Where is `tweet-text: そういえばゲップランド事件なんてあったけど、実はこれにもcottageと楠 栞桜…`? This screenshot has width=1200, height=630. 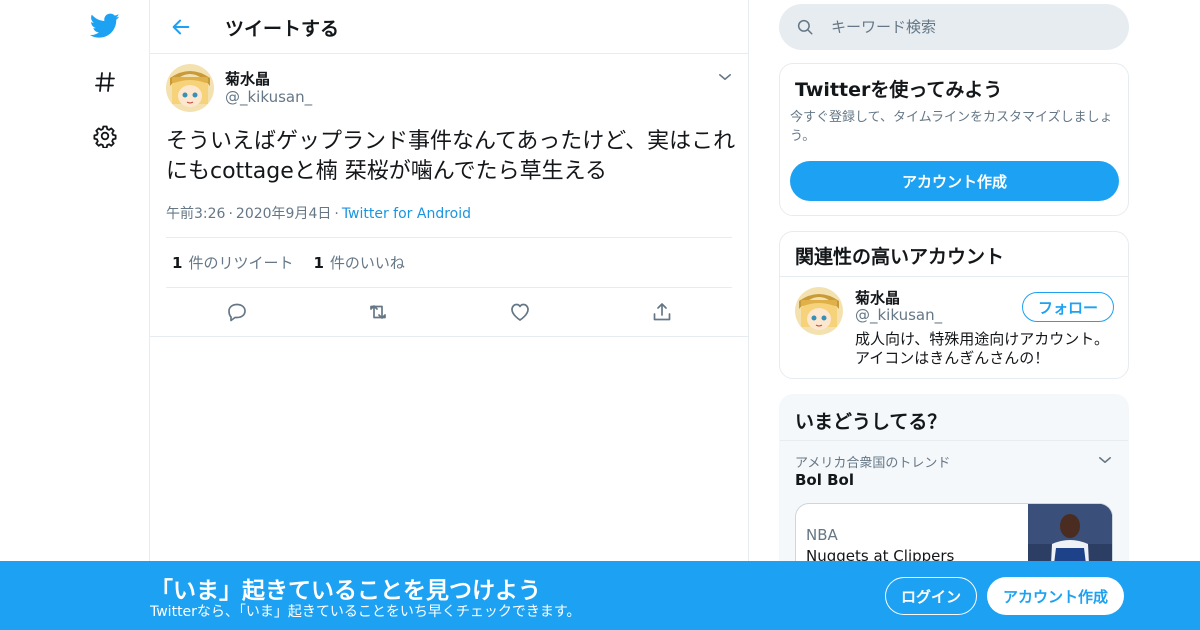
tweet-text: そういえばゲップランド事件なんてあったけど、実はこれにもcottageと楠 栞桜… is located at coordinates (451, 156).